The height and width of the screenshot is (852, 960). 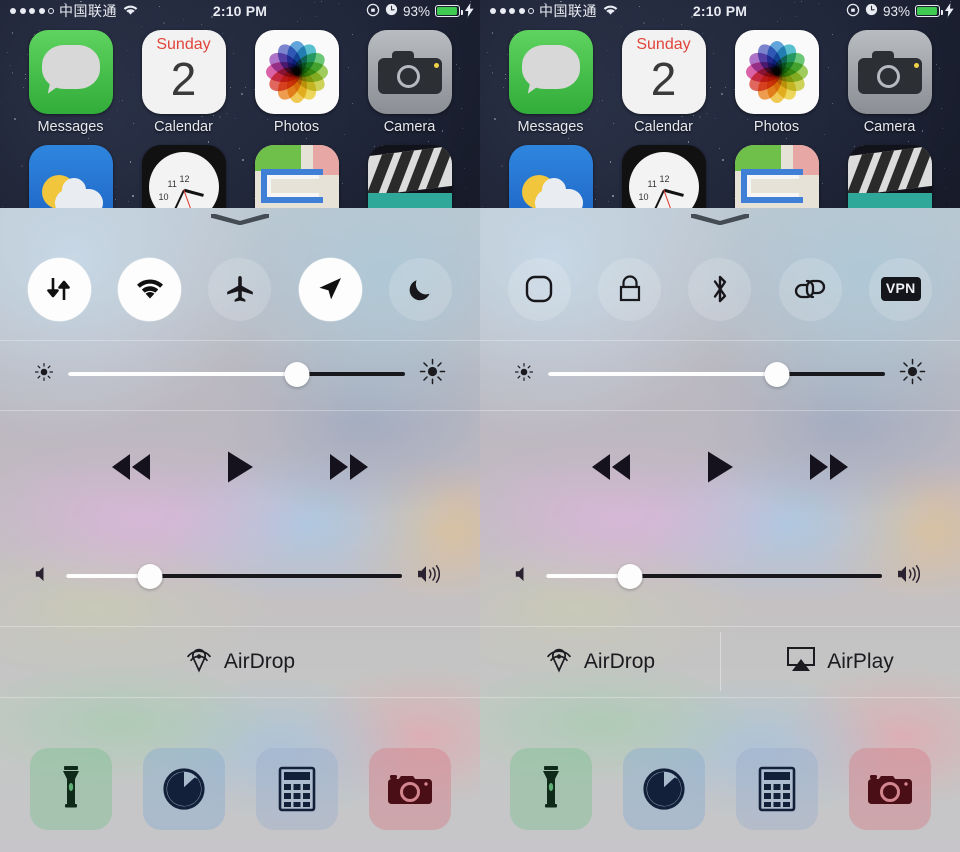 I want to click on airplane-icon, so click(x=240, y=289).